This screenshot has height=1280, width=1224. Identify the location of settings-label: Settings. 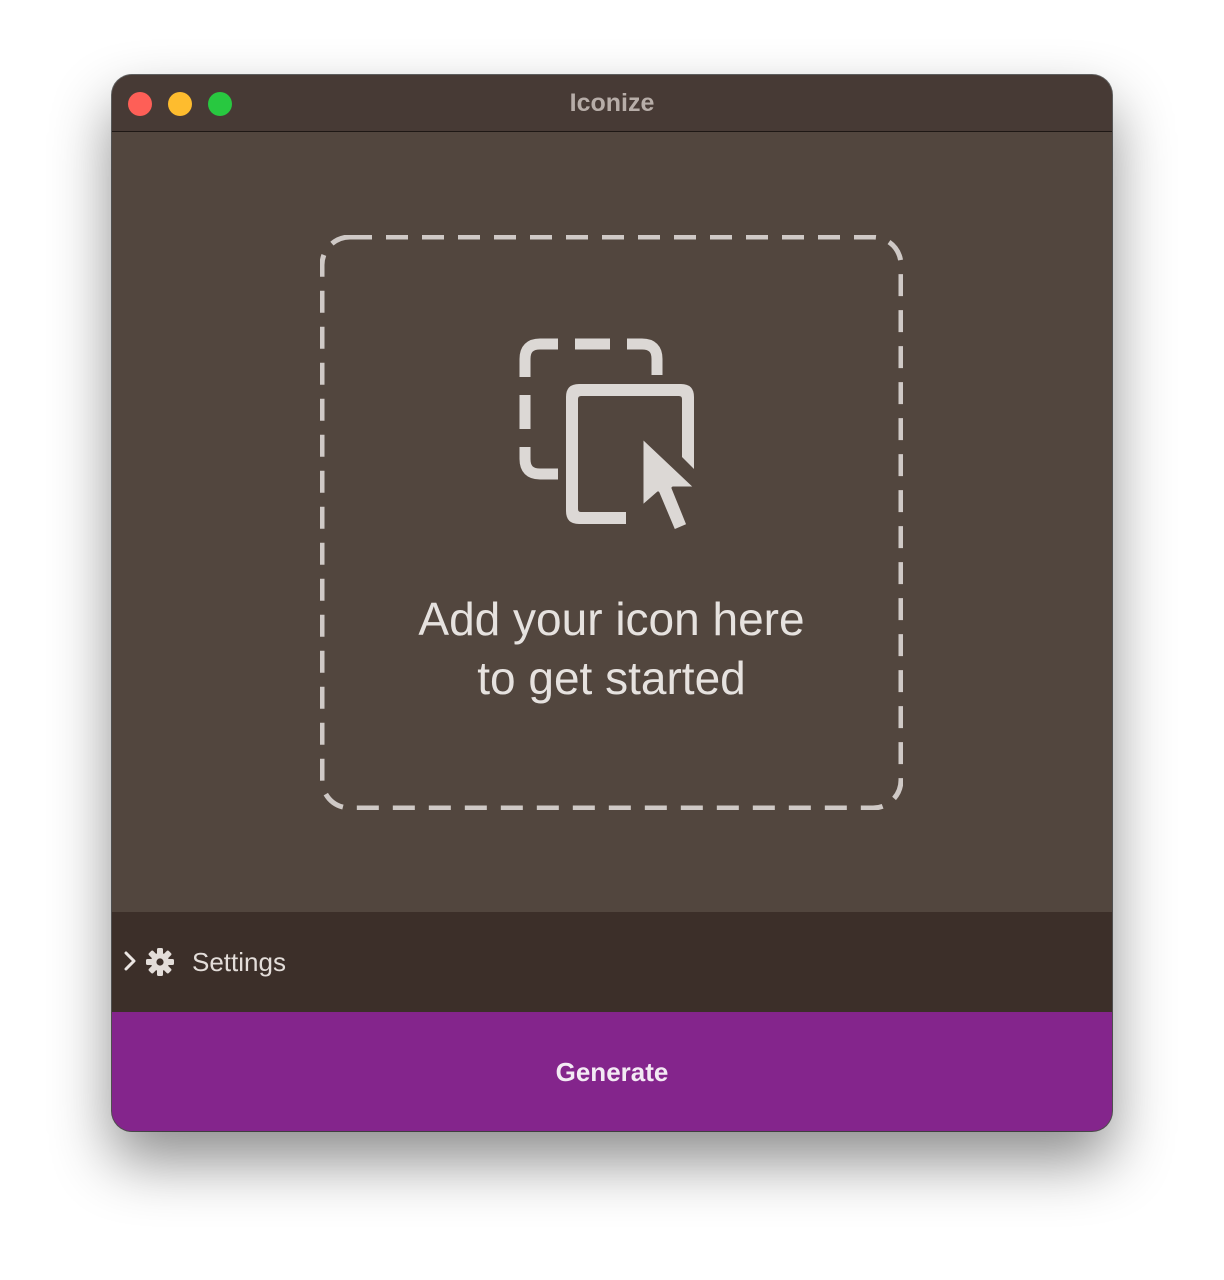
(239, 962).